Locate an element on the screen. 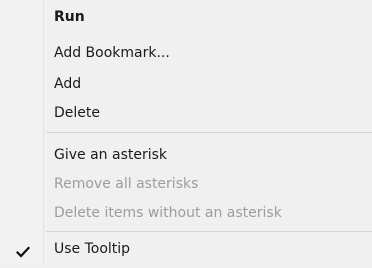  menu-item-label: Give an asterisk is located at coordinates (111, 155).